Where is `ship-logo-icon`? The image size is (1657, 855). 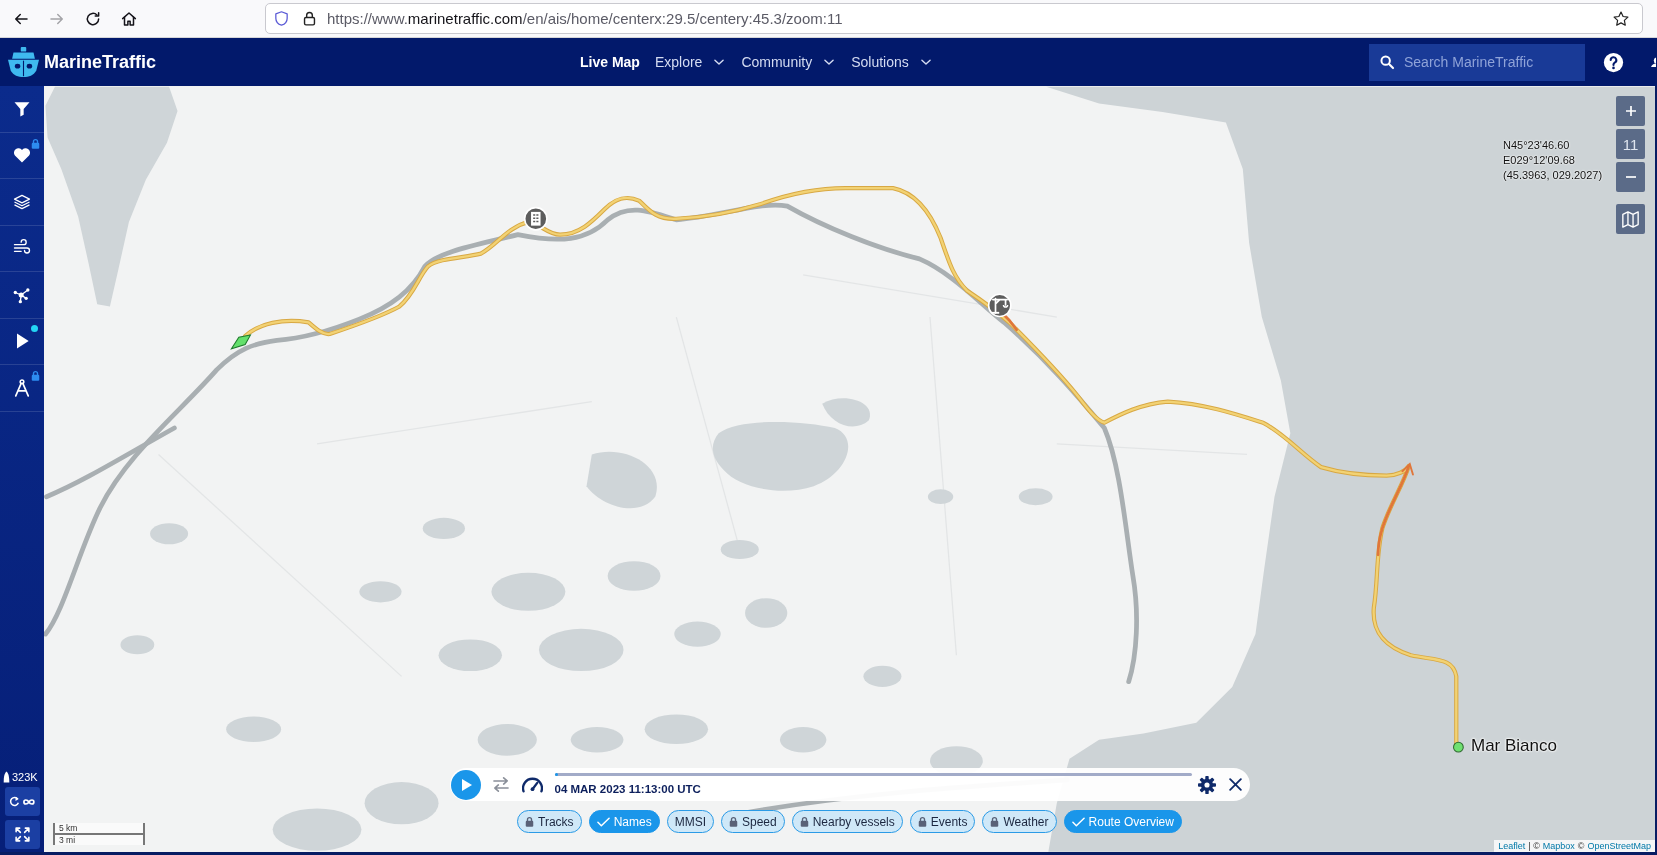
ship-logo-icon is located at coordinates (23, 62).